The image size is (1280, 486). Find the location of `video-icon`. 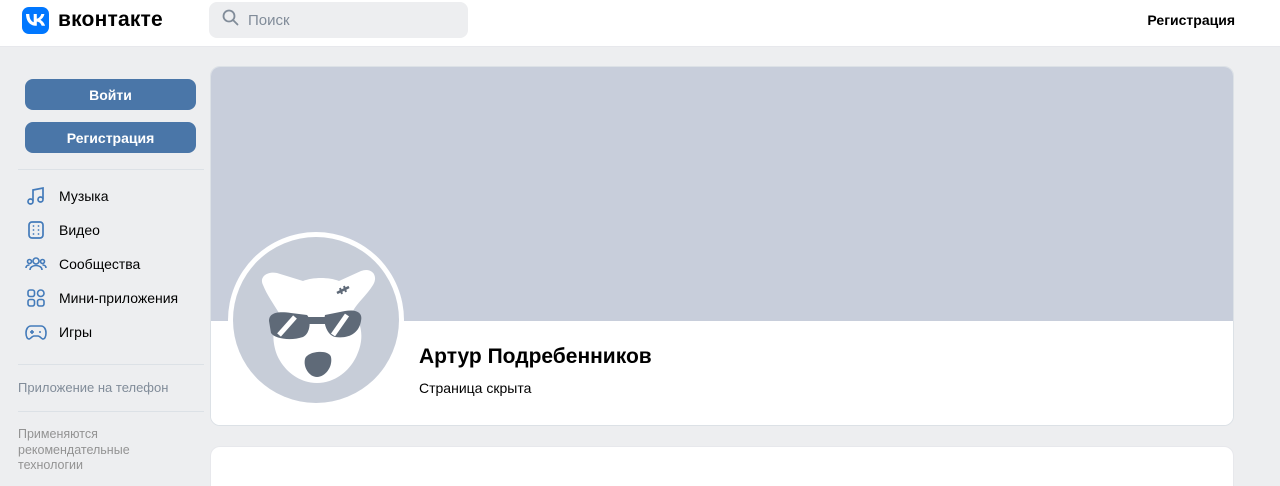

video-icon is located at coordinates (36, 230).